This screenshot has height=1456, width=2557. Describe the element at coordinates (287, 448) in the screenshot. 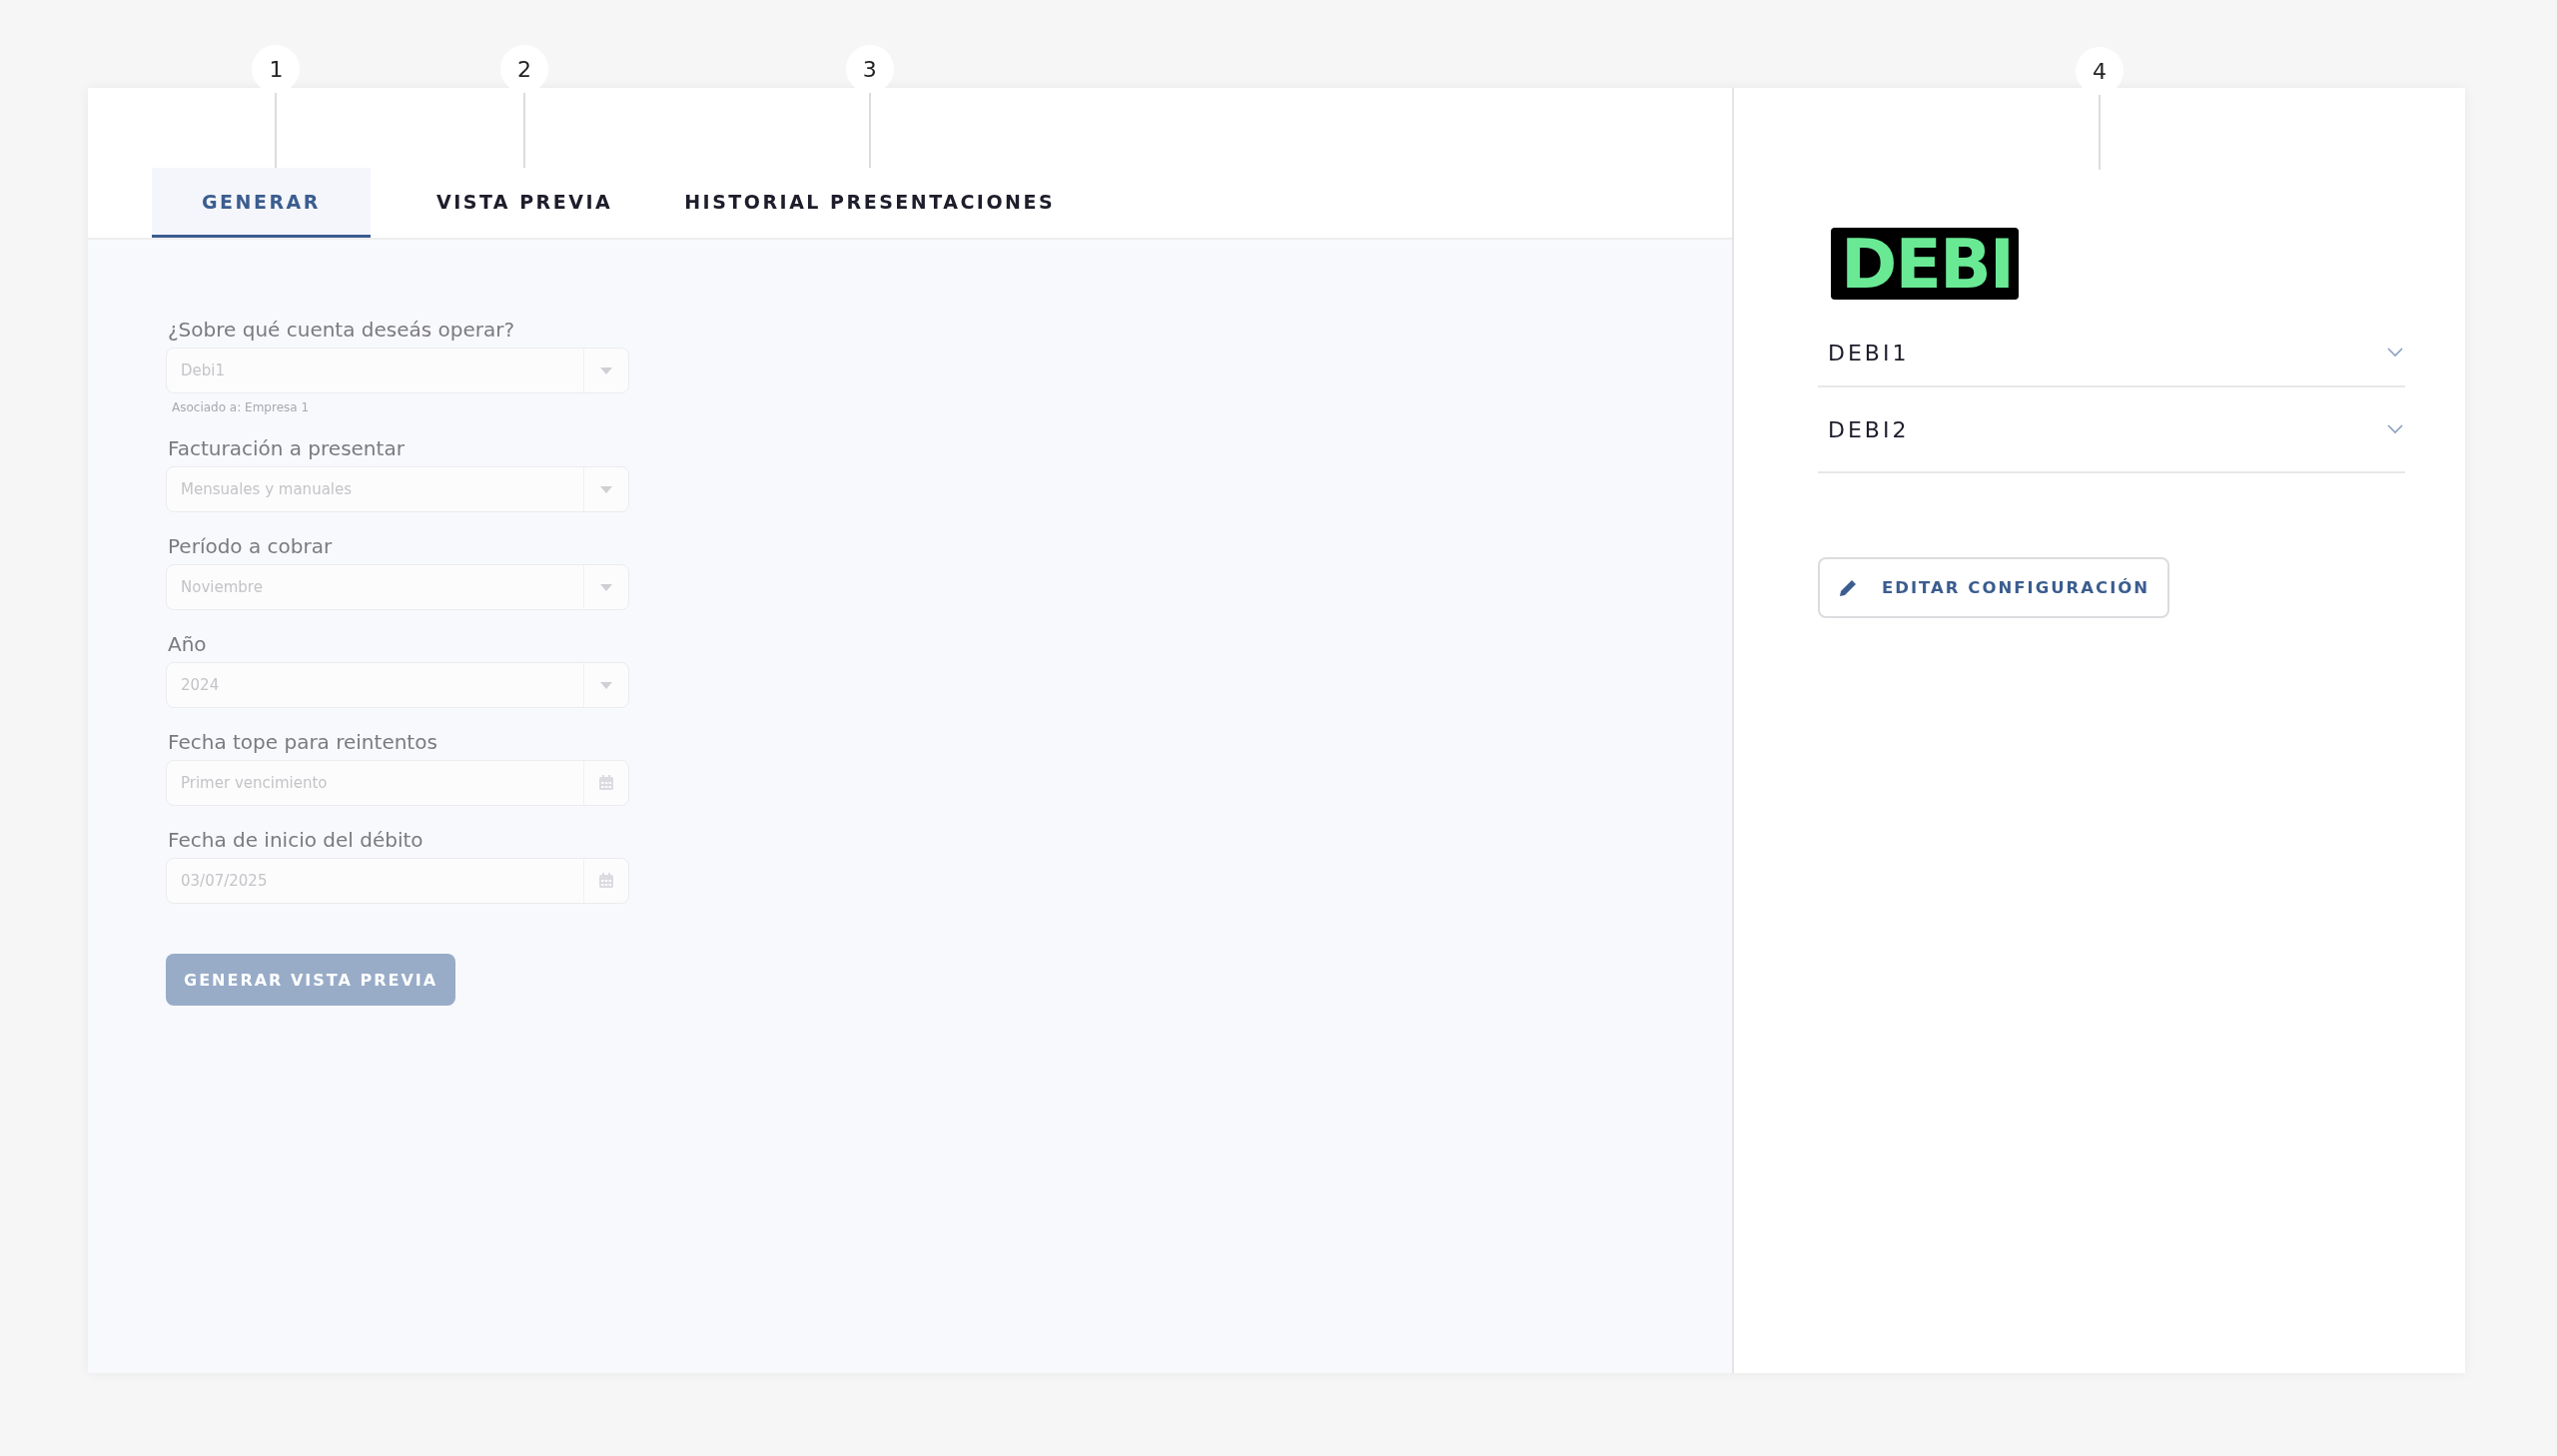

I see `field-label: Facturación a presentar` at that location.